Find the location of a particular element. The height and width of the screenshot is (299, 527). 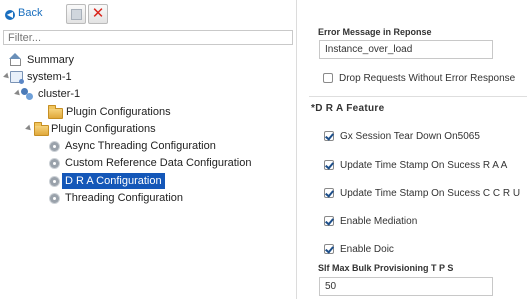

checkbox-label: Gx Session Tear Down On5065 is located at coordinates (410, 136).